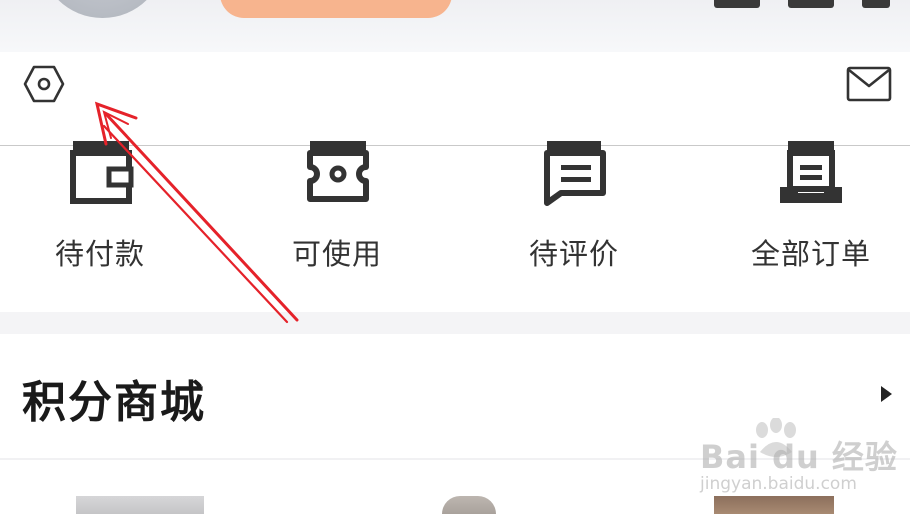 The width and height of the screenshot is (910, 514). I want to click on order-label: 全部订单, so click(810, 254).